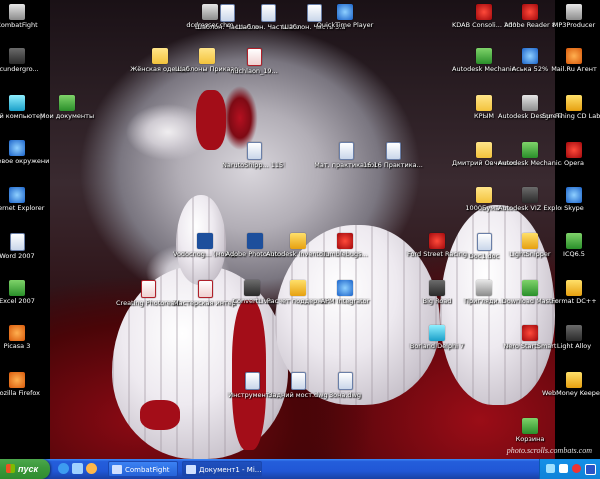 The height and width of the screenshot is (479, 600). Describe the element at coordinates (28, 469) in the screenshot. I see `start-label: пуск` at that location.